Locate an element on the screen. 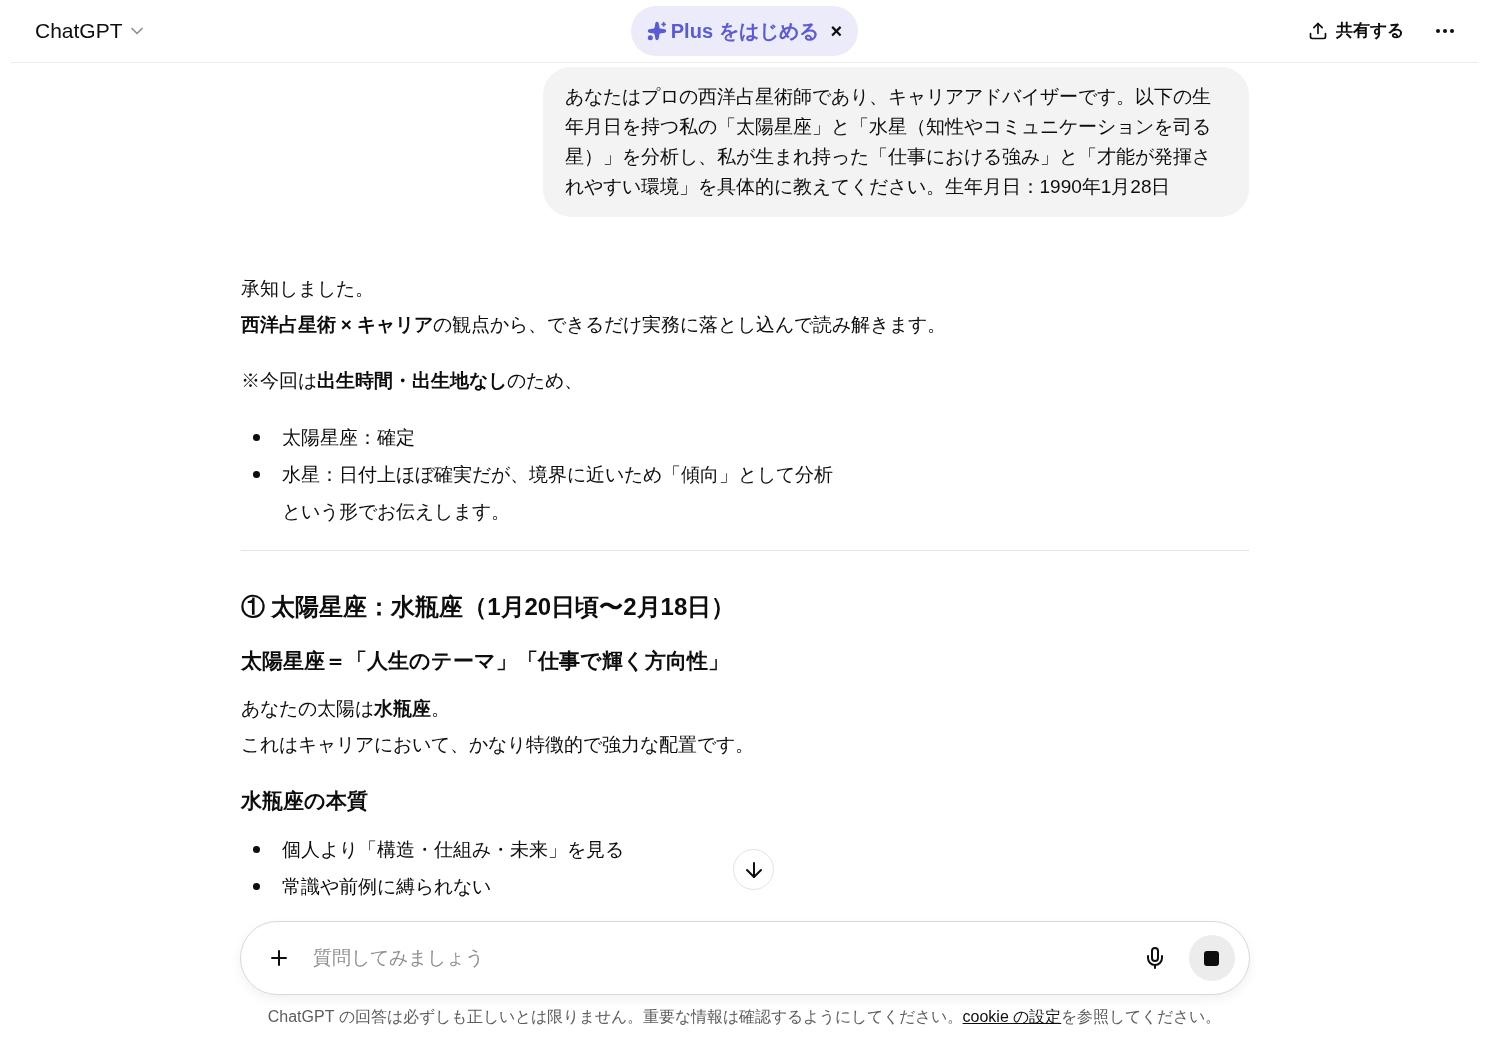 This screenshot has height=1039, width=1489. stop-button is located at coordinates (1211, 958).